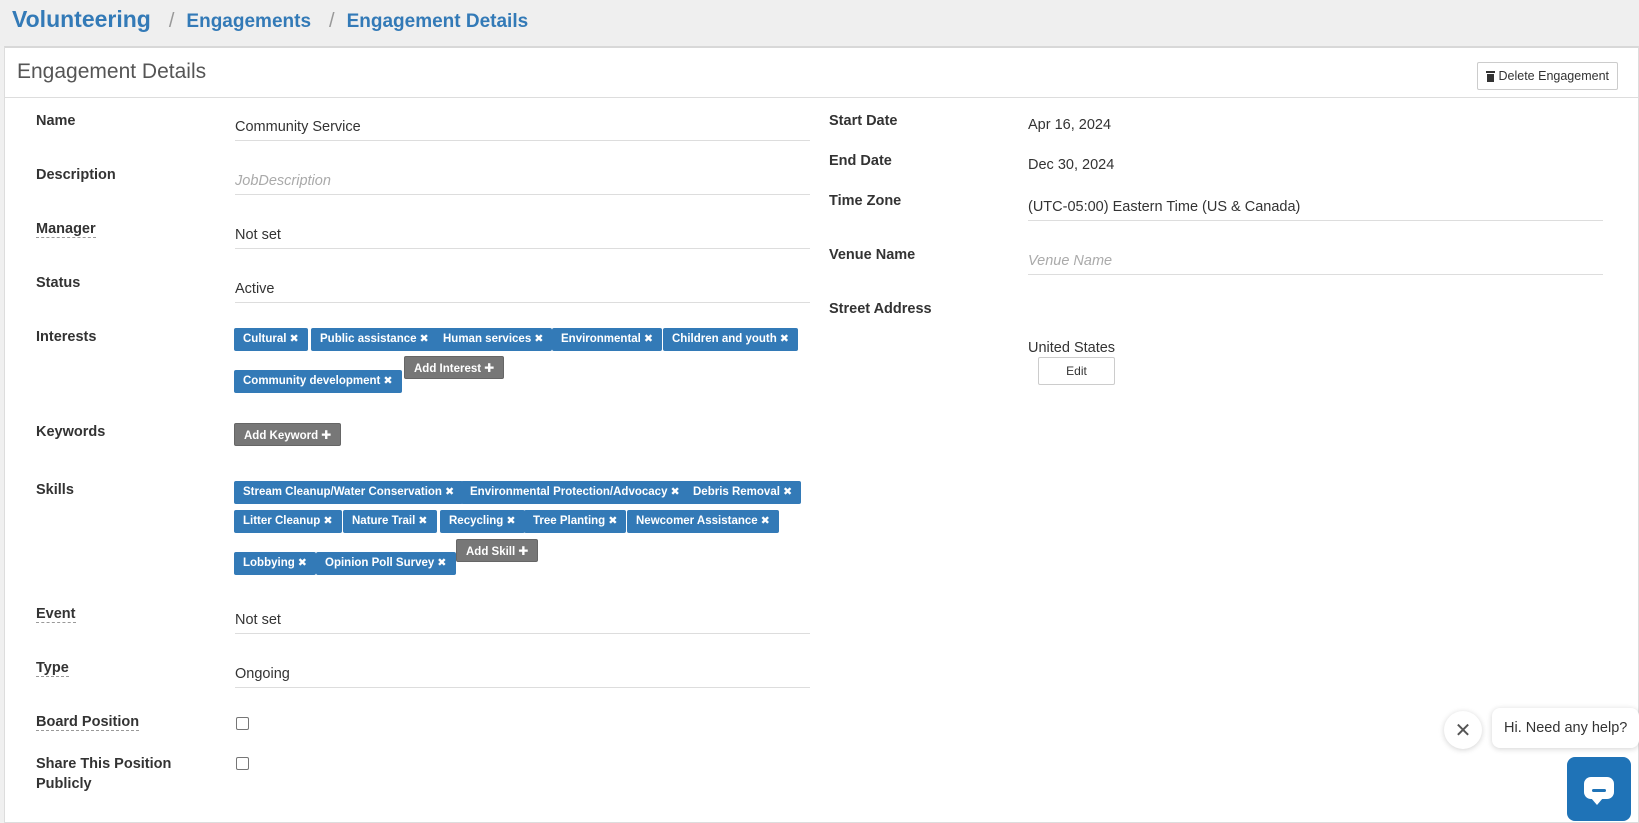 This screenshot has width=1639, height=823. What do you see at coordinates (269, 563) in the screenshot?
I see `skill-tag-label: Lobbying` at bounding box center [269, 563].